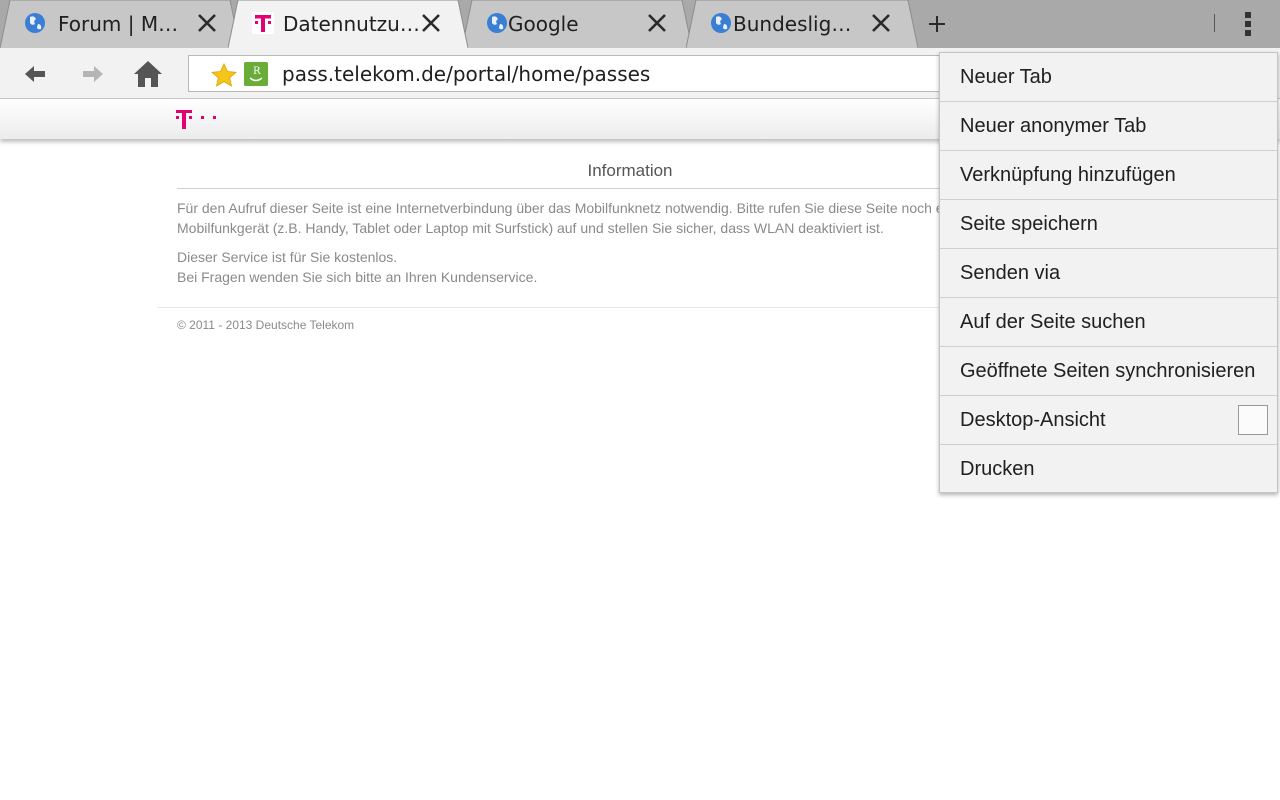 This screenshot has width=1280, height=800. I want to click on menu-item-new-incognito-tab: Neuer anonymer Tab, so click(1108, 126).